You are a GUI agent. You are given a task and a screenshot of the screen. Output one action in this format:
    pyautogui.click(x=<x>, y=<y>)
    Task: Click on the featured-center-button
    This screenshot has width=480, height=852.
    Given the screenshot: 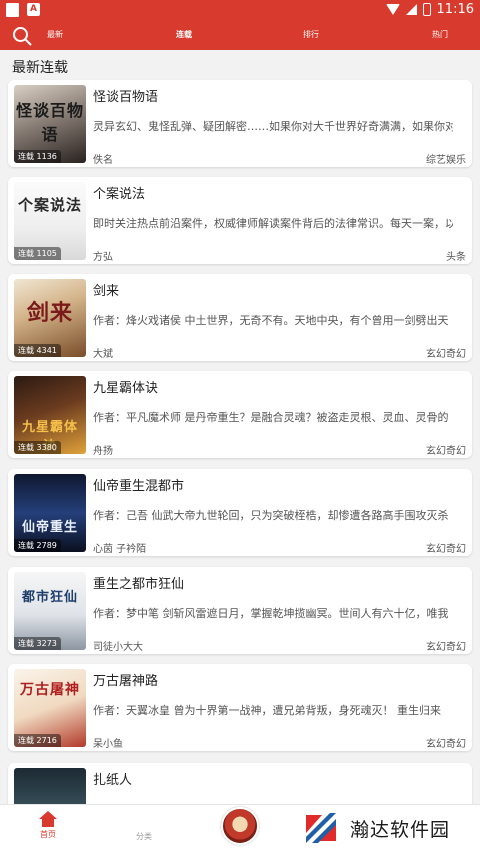 What is the action you would take?
    pyautogui.click(x=240, y=826)
    